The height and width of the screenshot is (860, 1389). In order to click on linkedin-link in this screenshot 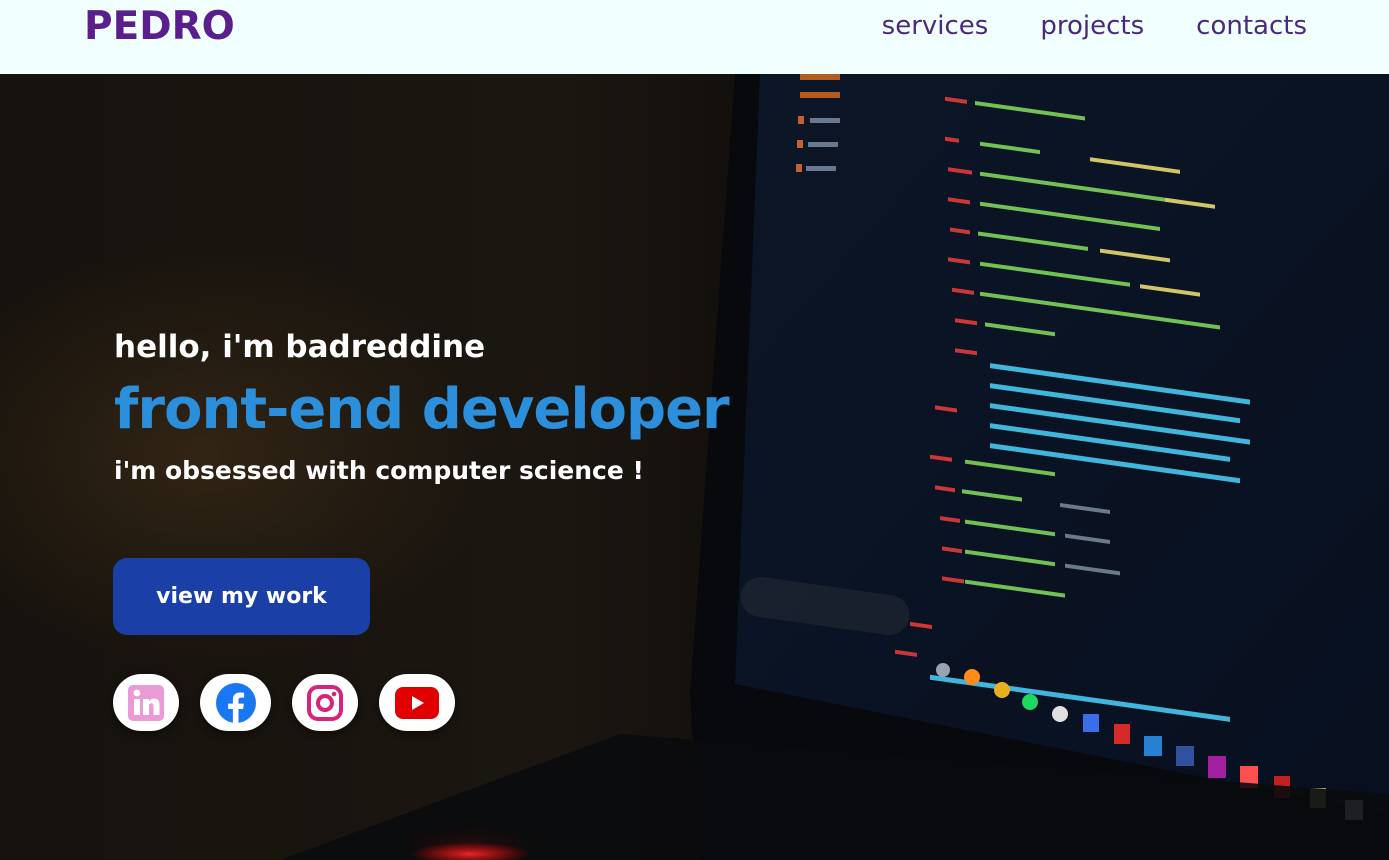, I will do `click(146, 702)`.